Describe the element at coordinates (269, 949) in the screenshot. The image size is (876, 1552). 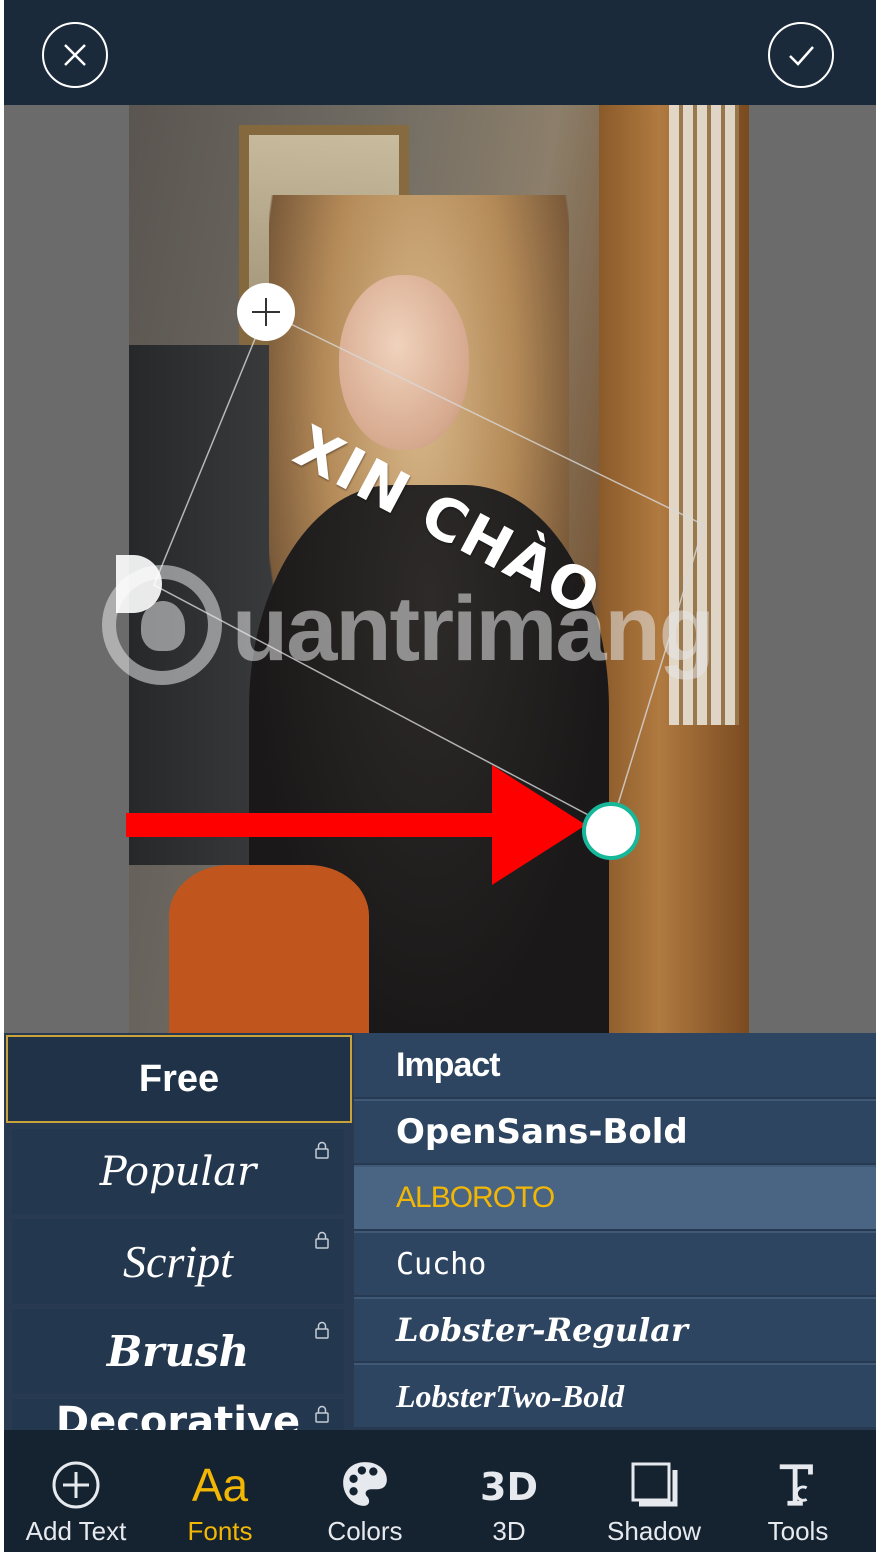
I see `photo-skirt` at that location.